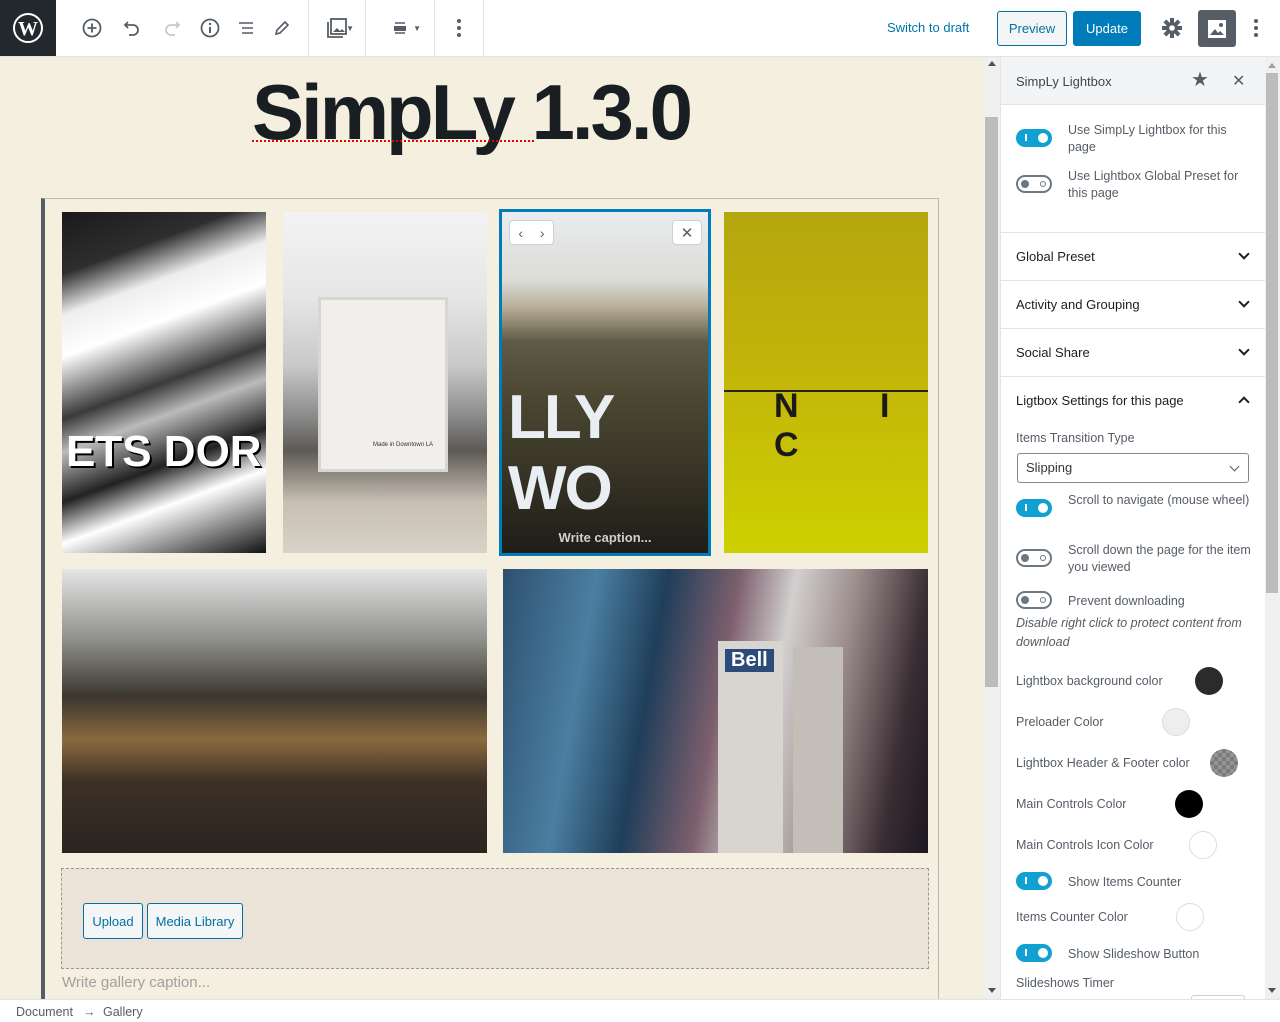  I want to click on align-button: ▼, so click(400, 28).